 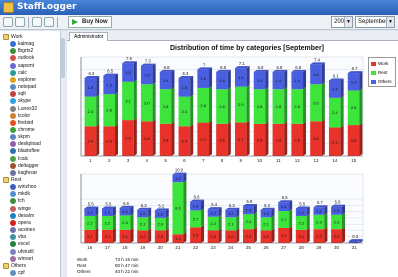 What do you see at coordinates (203, 160) in the screenshot?
I see `x-tick-label: 7` at bounding box center [203, 160].